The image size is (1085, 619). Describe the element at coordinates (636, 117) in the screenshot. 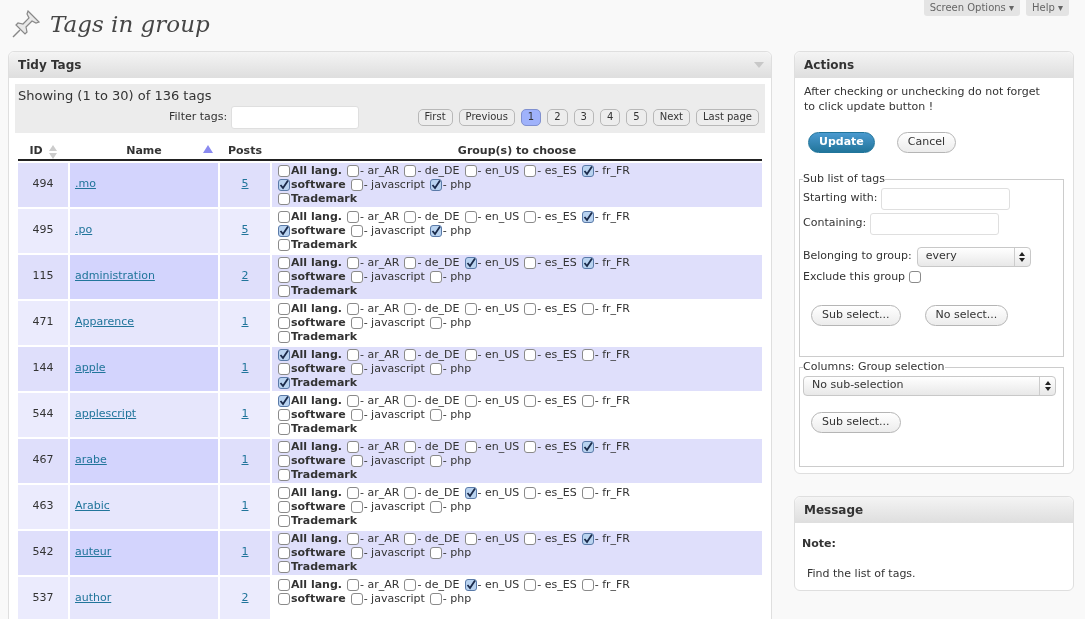

I see `pagination-button: 5` at that location.